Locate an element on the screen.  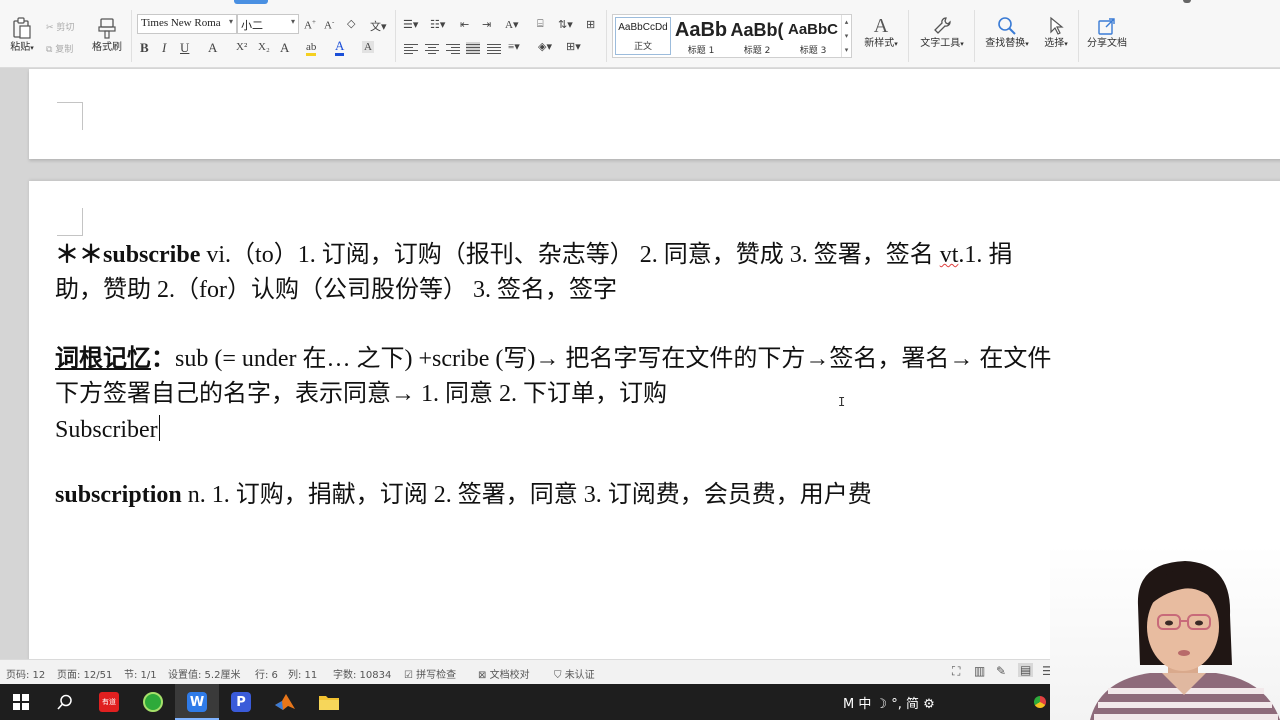
certification-label: 未认证 is located at coordinates (579, 675).